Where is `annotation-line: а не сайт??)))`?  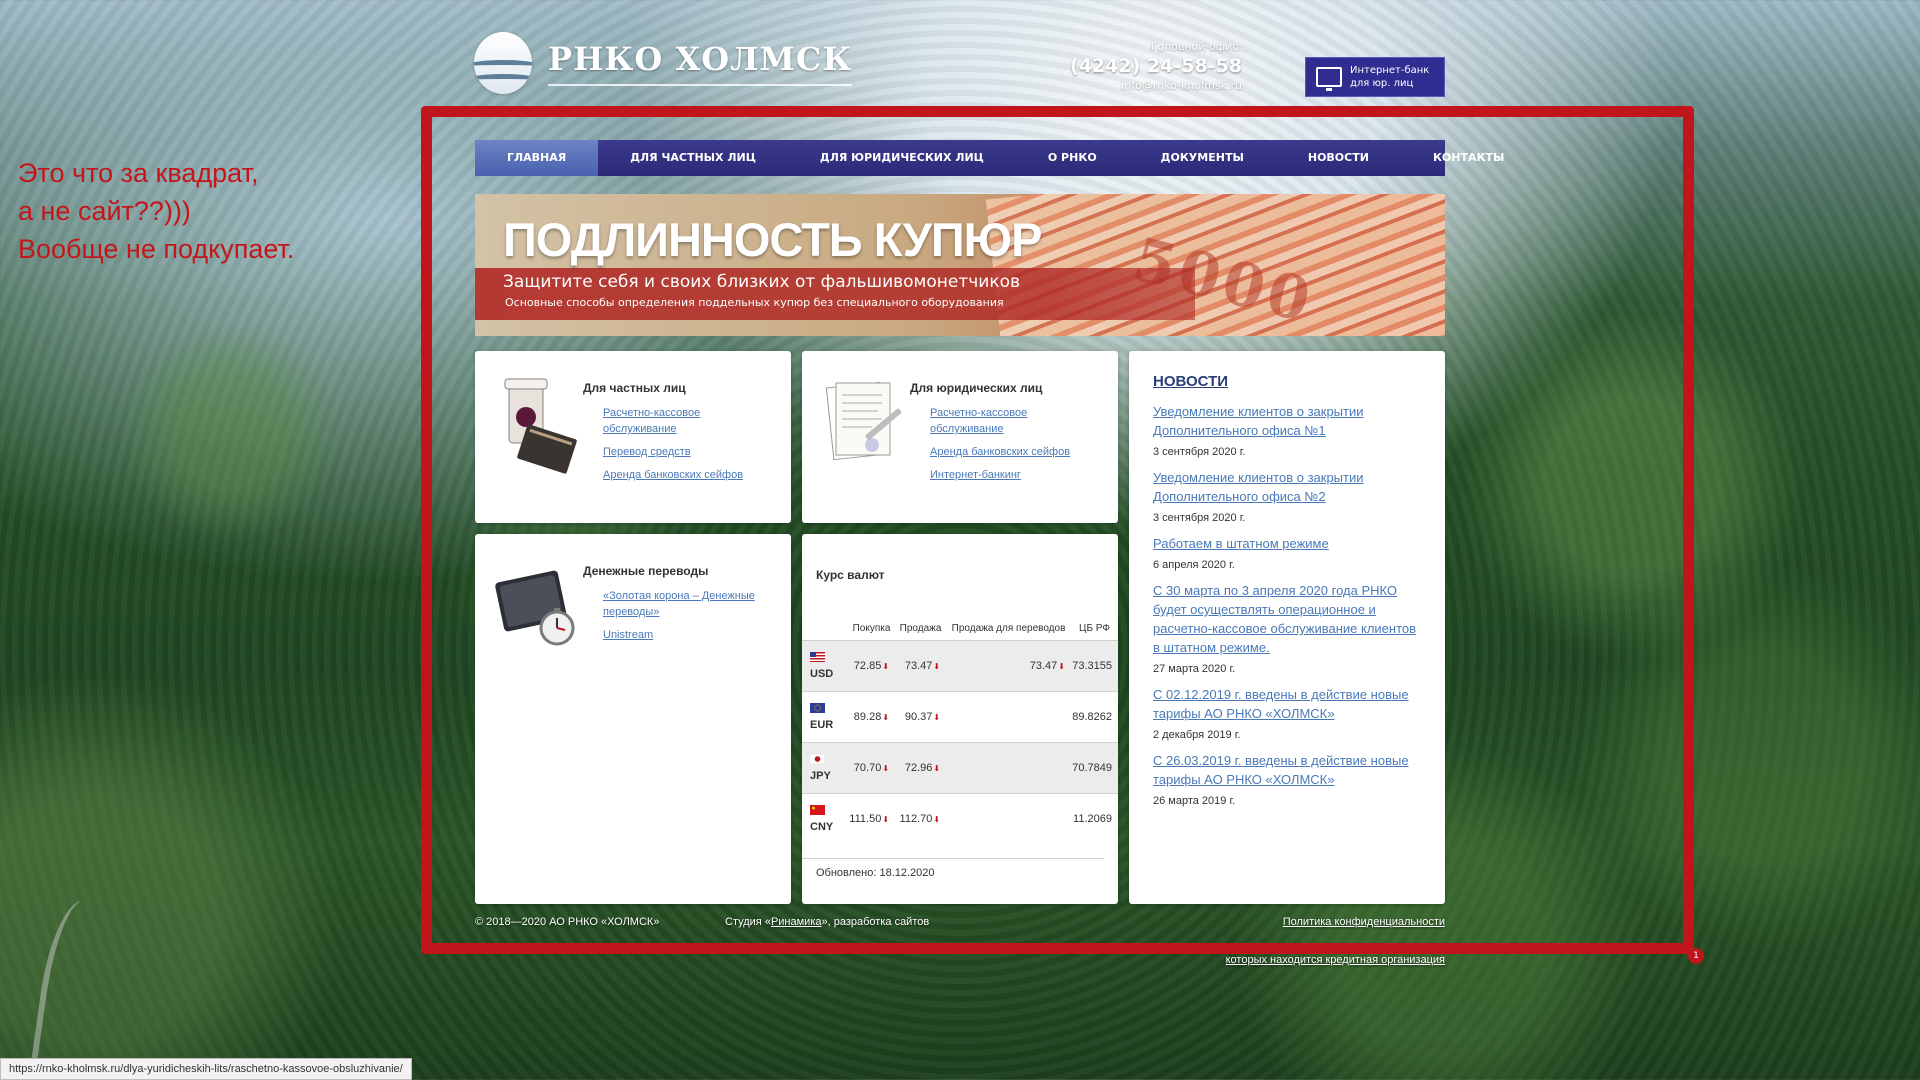
annotation-line: а не сайт??))) is located at coordinates (104, 211).